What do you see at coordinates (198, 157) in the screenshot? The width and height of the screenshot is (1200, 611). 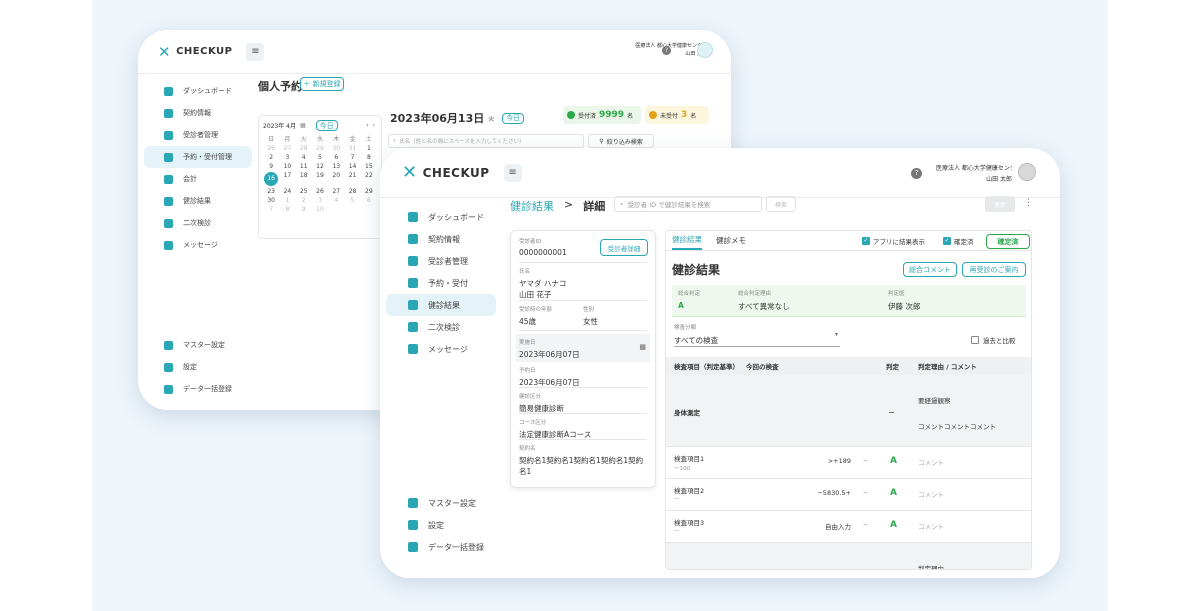 I see `sidebar-item-reservations: 予約・受付管理` at bounding box center [198, 157].